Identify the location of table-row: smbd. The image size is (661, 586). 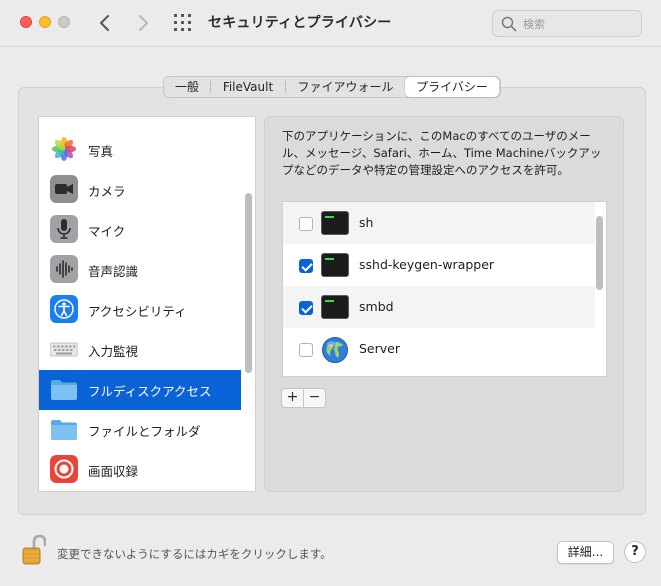
(439, 307).